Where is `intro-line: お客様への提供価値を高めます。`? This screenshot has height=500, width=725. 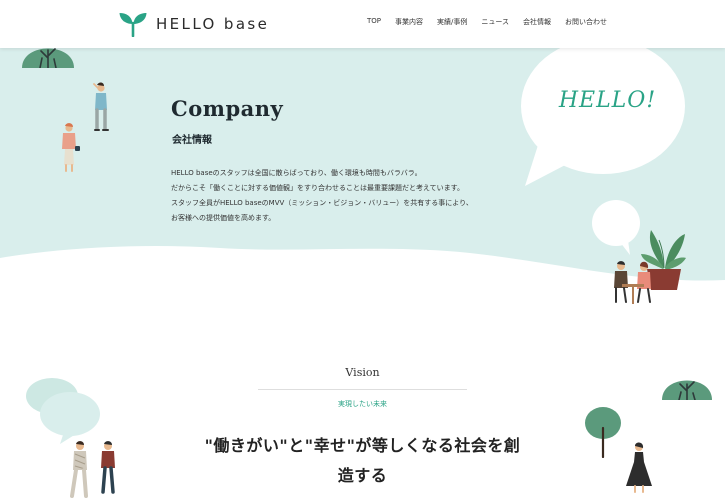 intro-line: お客様への提供価値を高めます。 is located at coordinates (223, 218).